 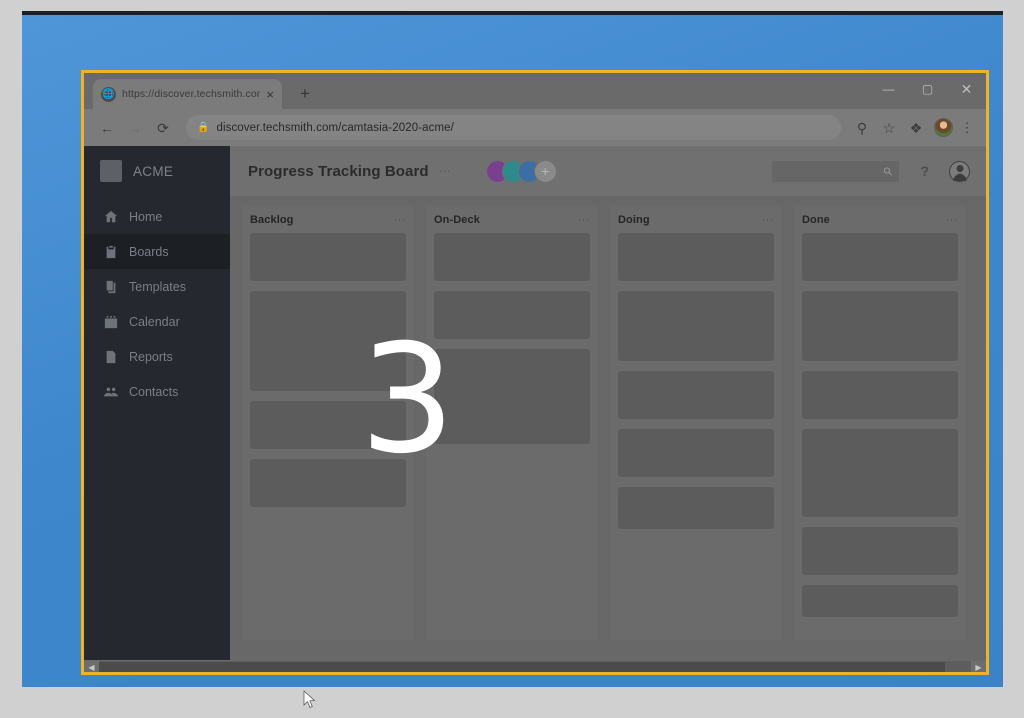 What do you see at coordinates (270, 94) in the screenshot?
I see `close-icon: ×` at bounding box center [270, 94].